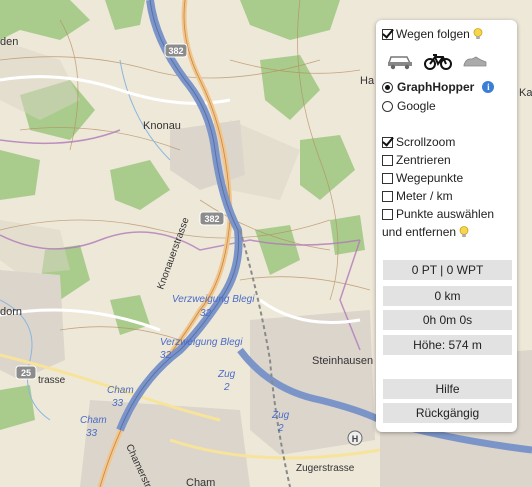 This screenshot has height=487, width=532. Describe the element at coordinates (342, 361) in the screenshot. I see `place-label-steinhausen: Steinhausen` at that location.